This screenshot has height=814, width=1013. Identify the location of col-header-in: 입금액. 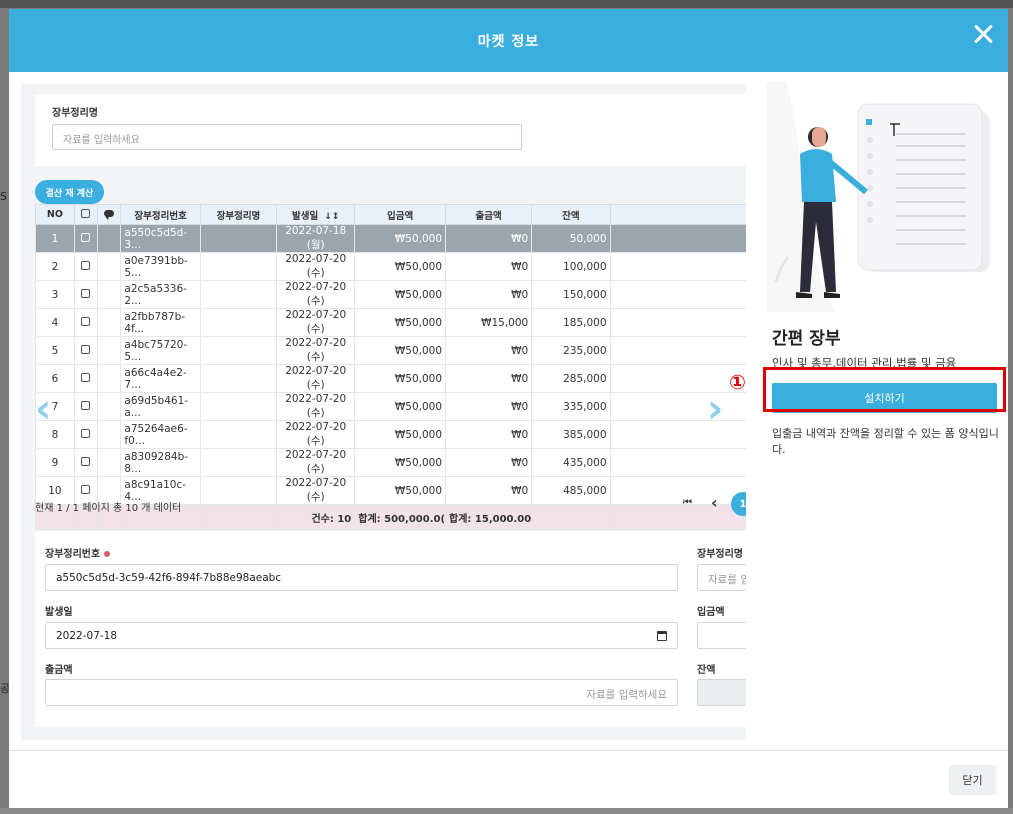
(400, 214).